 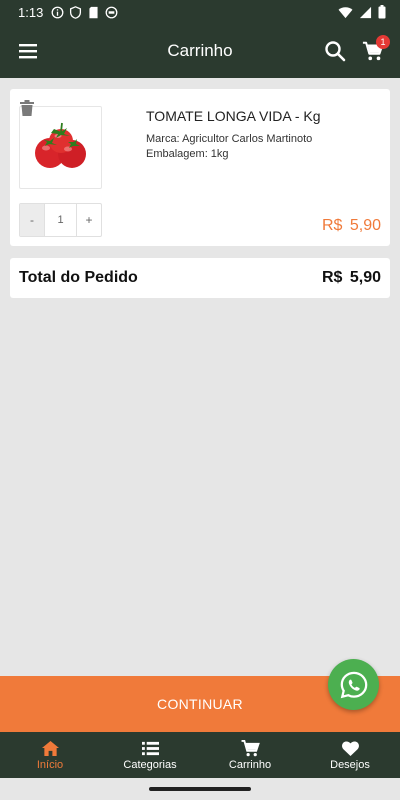 I want to click on order-total: Total do Pedido R$ 5,90, so click(x=200, y=278).